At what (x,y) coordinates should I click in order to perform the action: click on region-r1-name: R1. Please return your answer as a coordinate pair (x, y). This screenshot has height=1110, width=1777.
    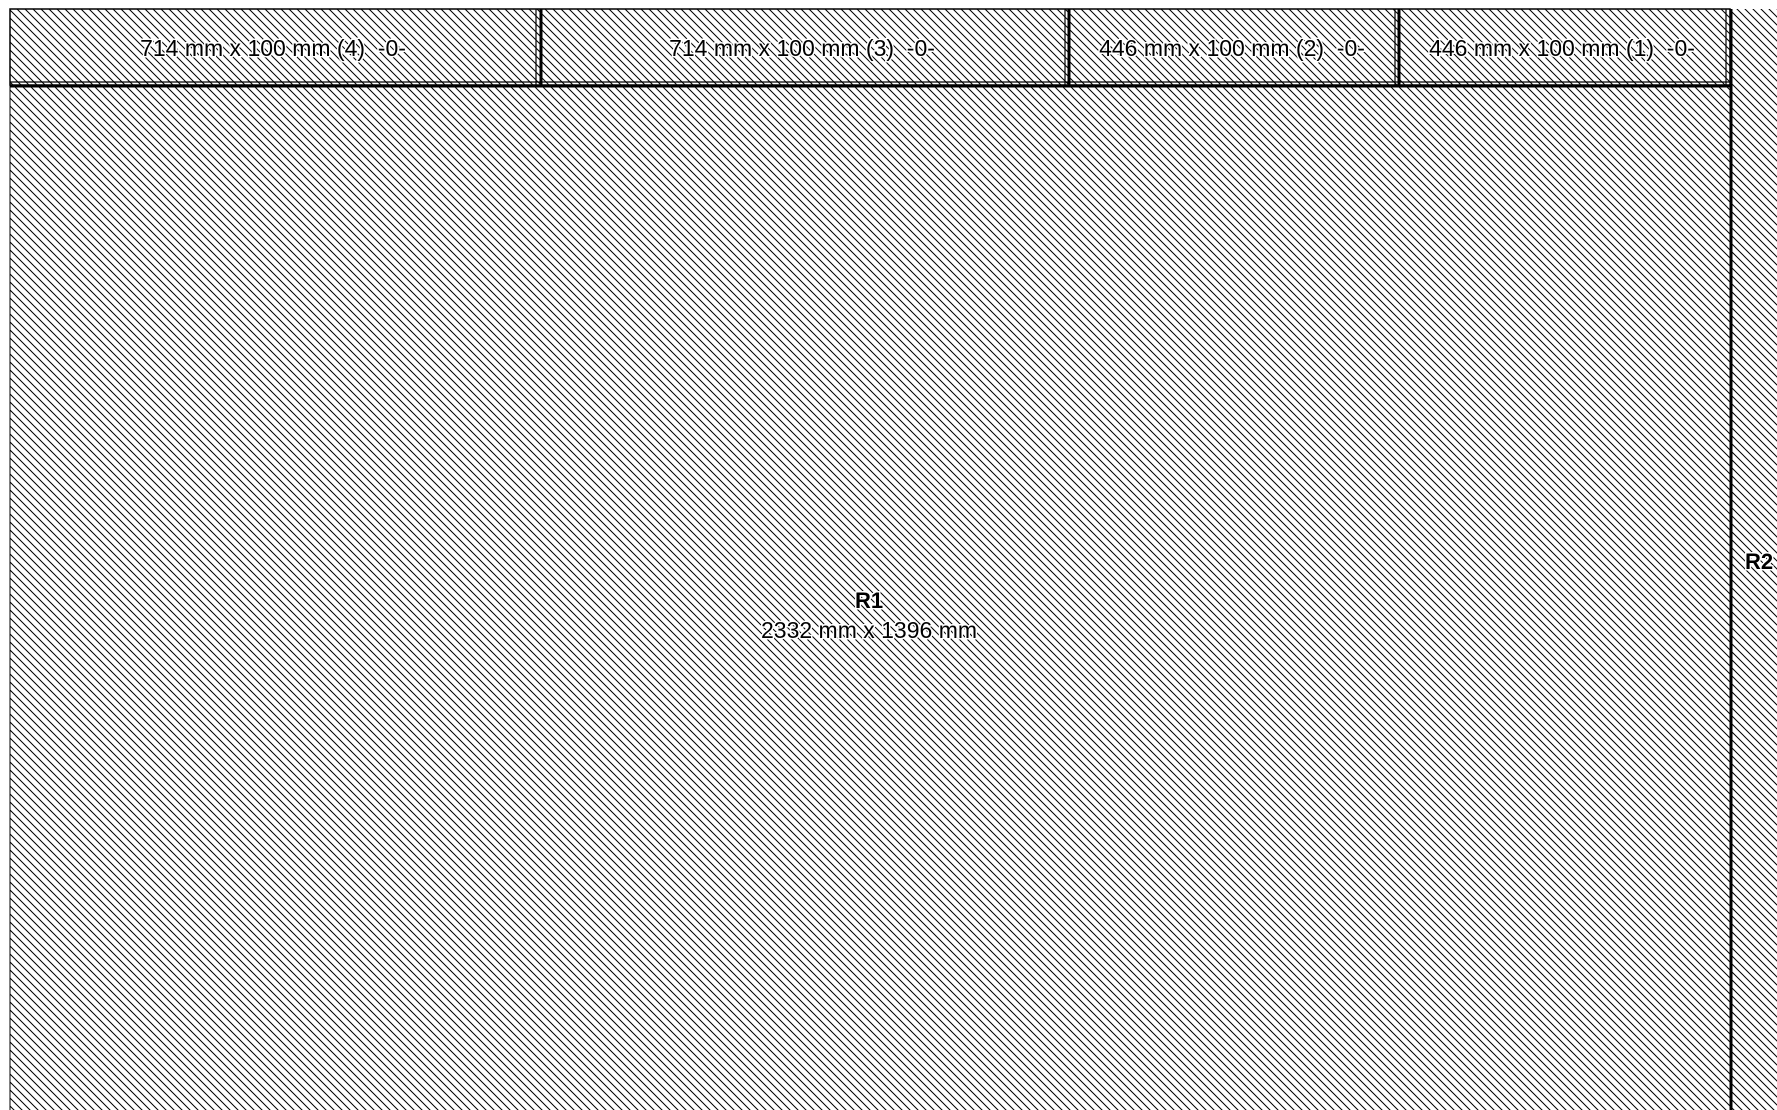
    Looking at the image, I should click on (869, 600).